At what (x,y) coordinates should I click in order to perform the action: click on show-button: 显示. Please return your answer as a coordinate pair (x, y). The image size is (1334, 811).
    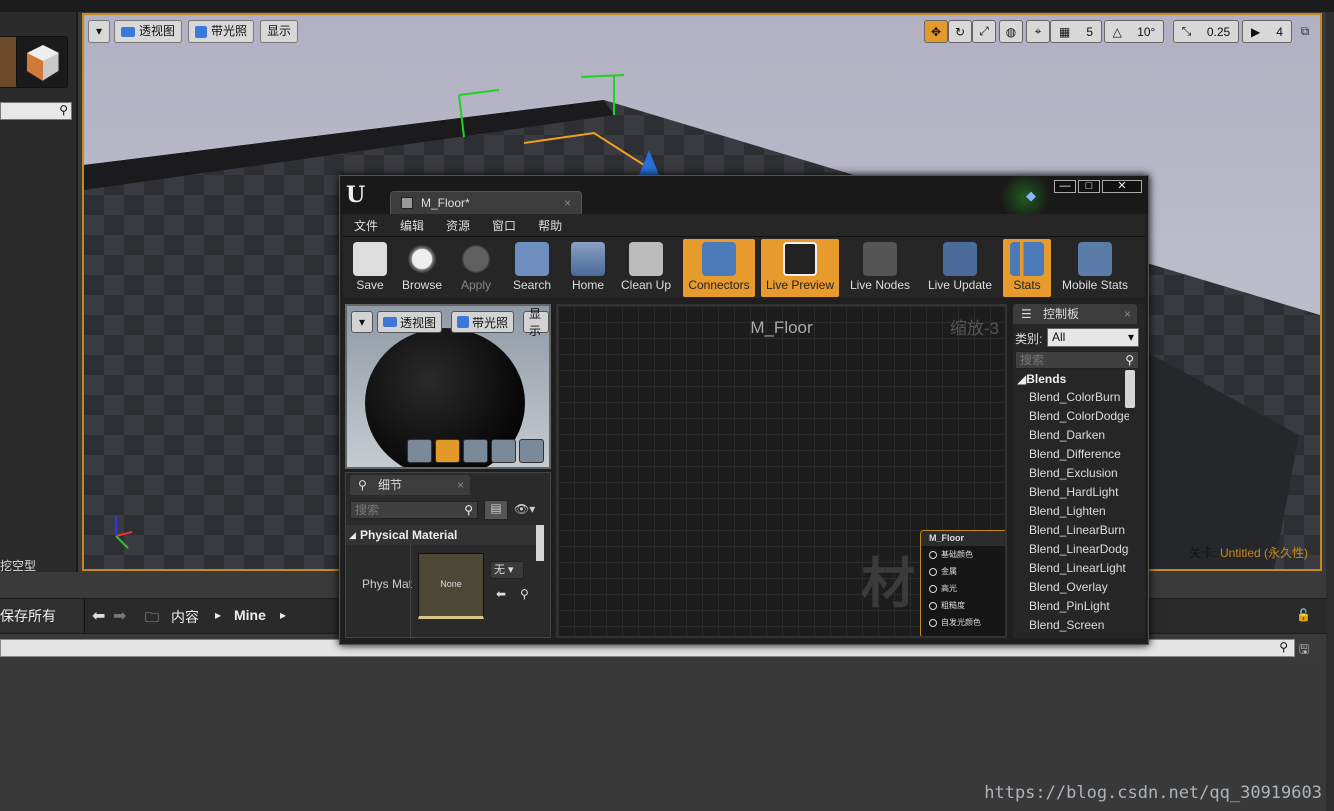
    Looking at the image, I should click on (279, 31).